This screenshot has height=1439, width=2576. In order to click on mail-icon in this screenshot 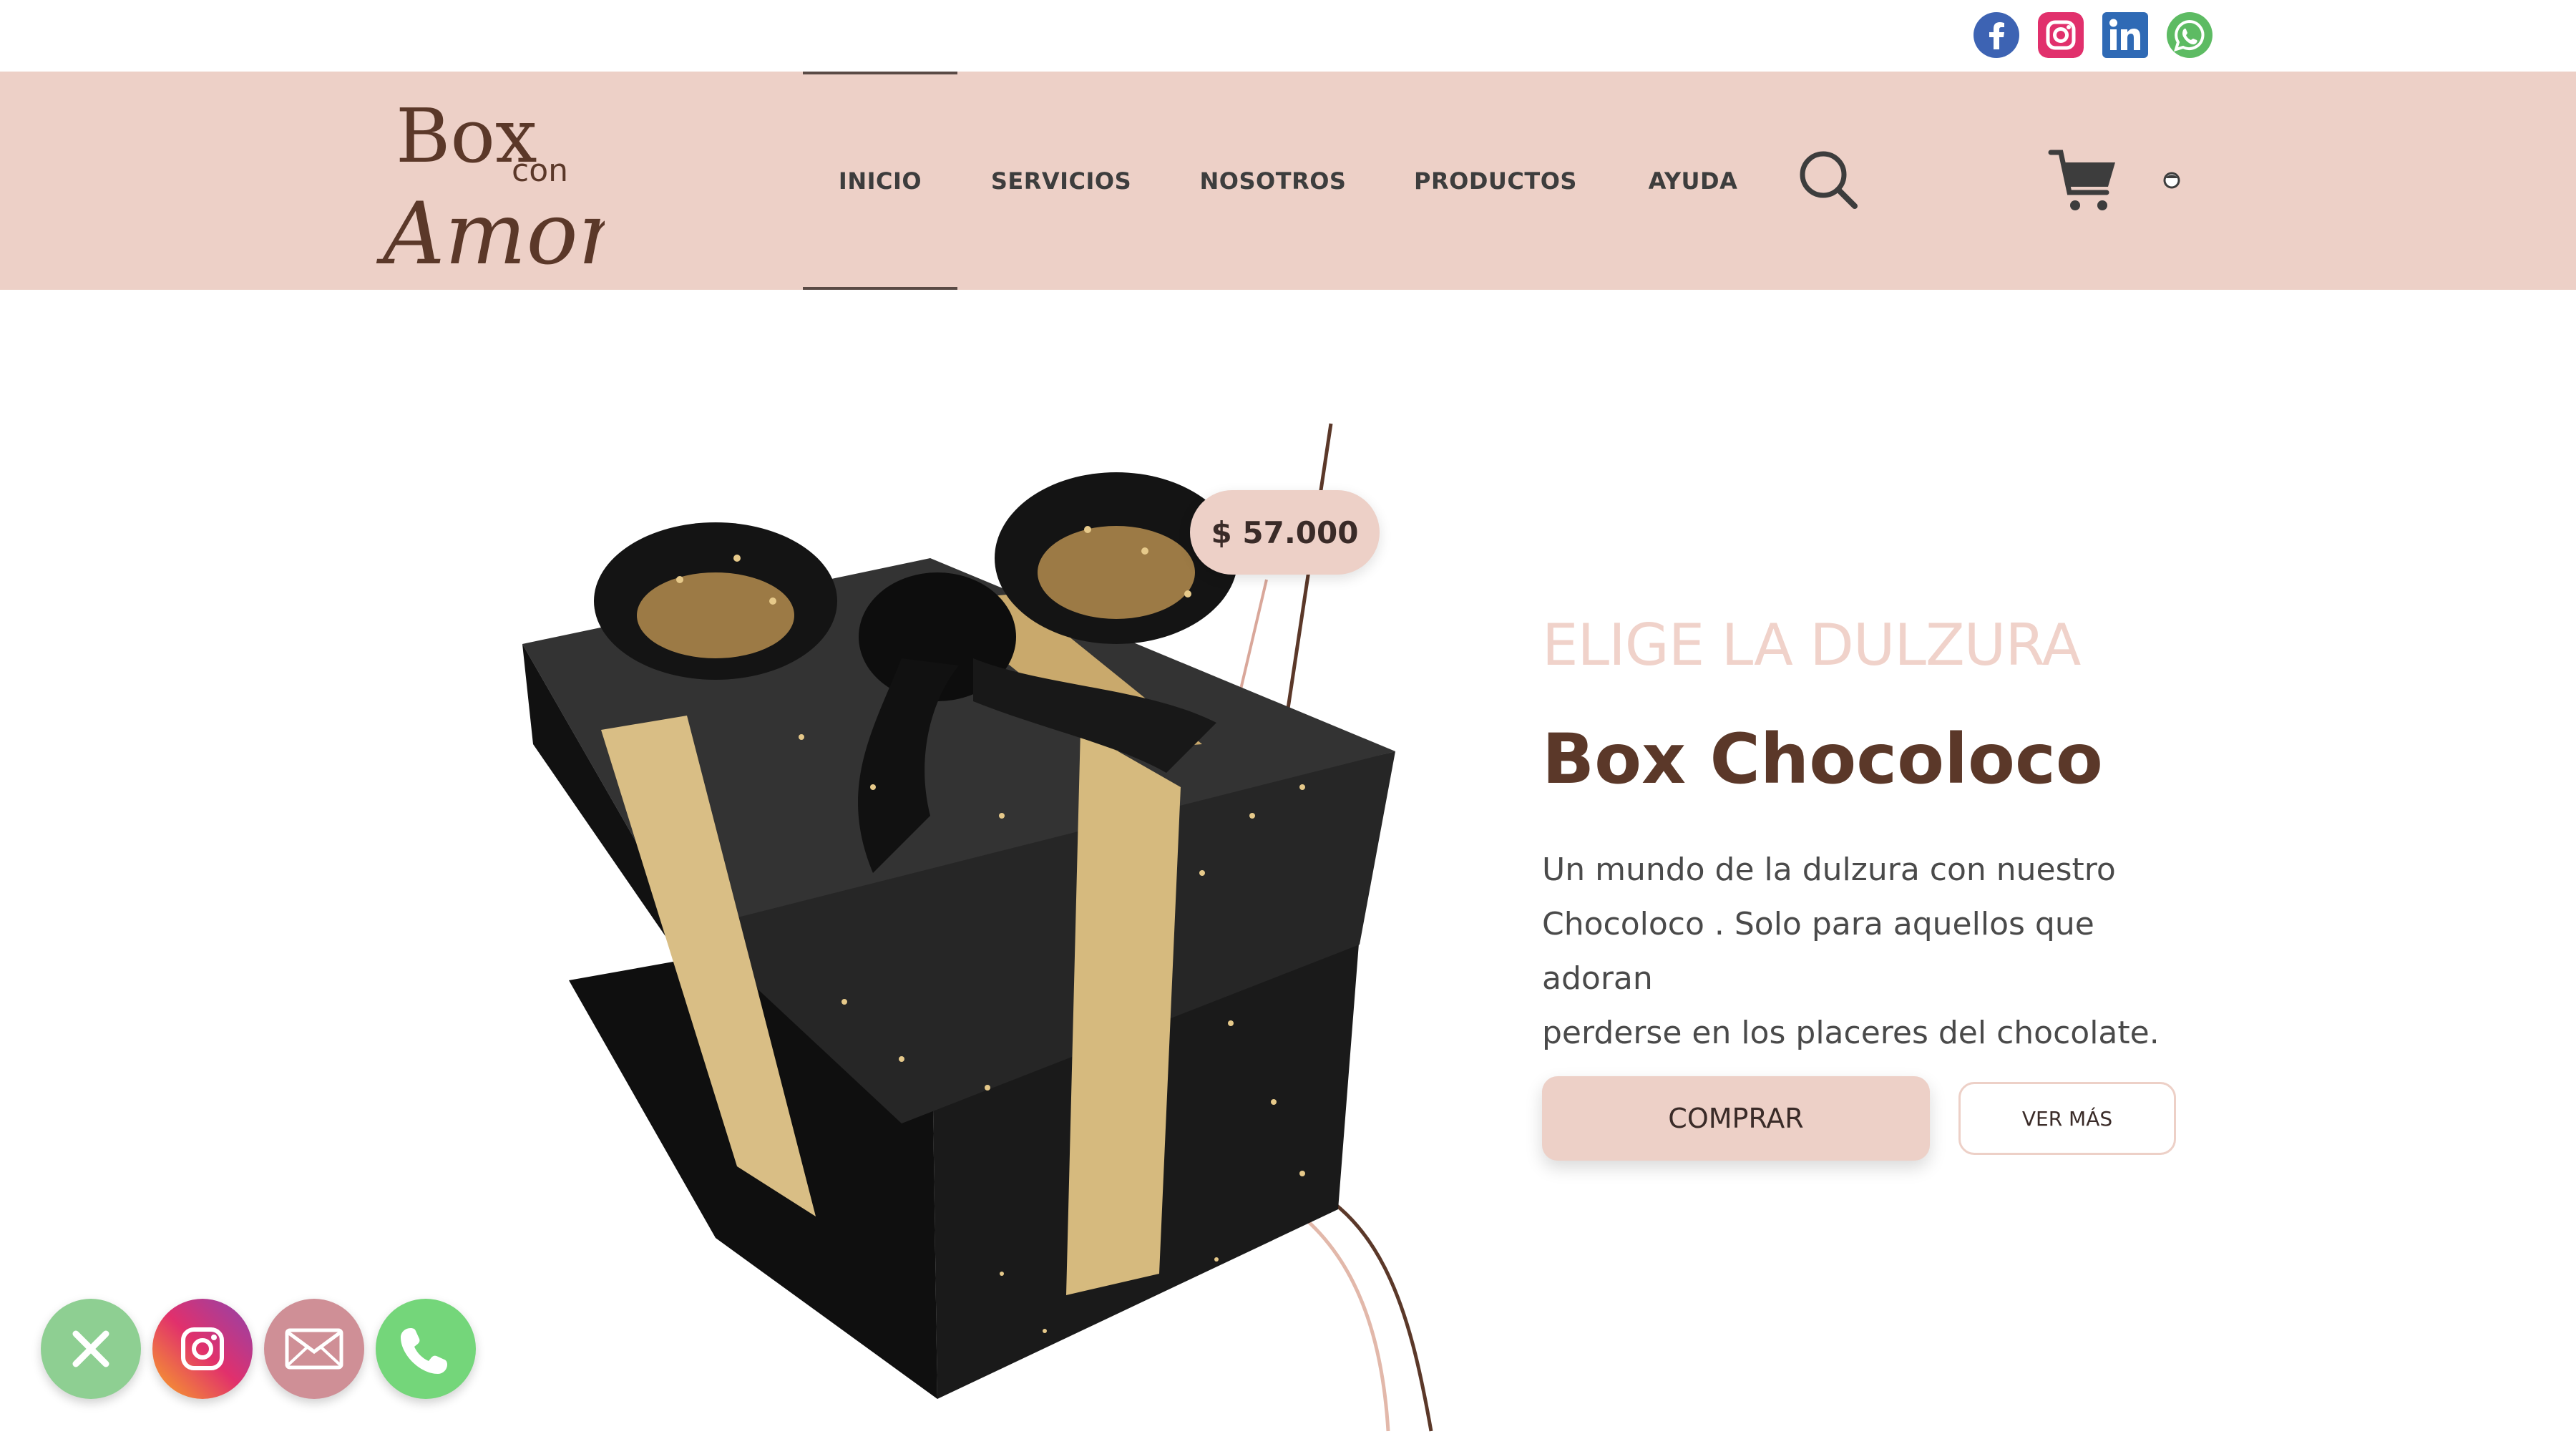, I will do `click(314, 1349)`.